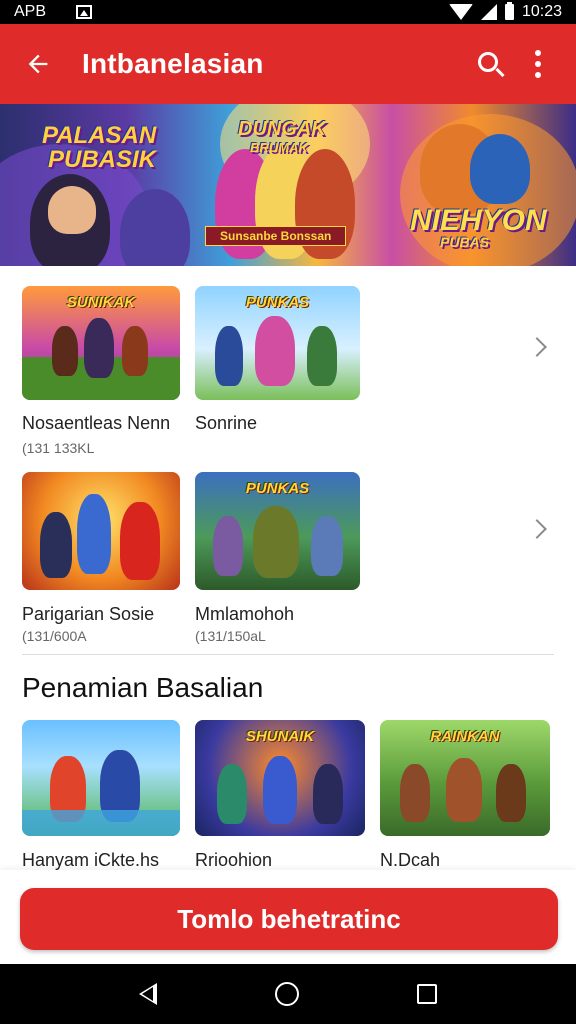 The width and height of the screenshot is (576, 1024). Describe the element at coordinates (288, 654) in the screenshot. I see `divider` at that location.